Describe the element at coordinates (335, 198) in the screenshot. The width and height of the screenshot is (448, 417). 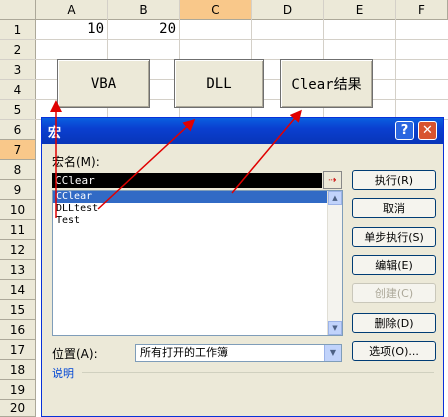
I see `scroll-up-icon: ▲` at that location.